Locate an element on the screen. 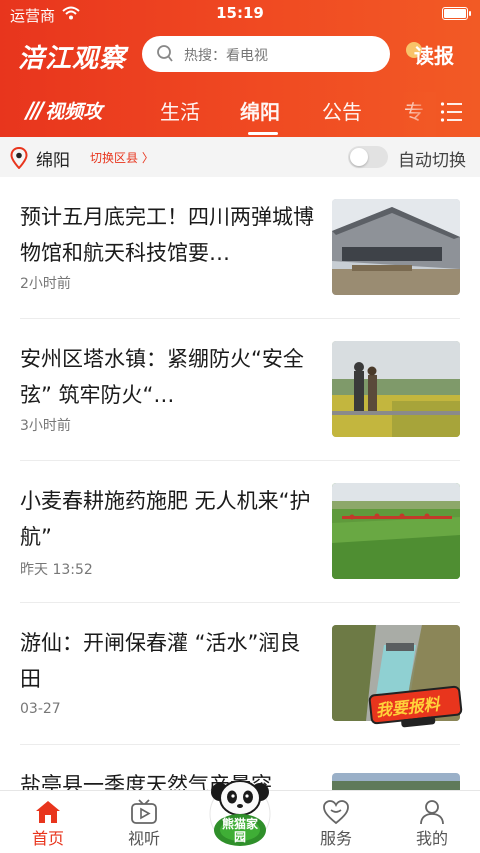 This screenshot has height=853, width=480. tab-notice: 公告 is located at coordinates (342, 110).